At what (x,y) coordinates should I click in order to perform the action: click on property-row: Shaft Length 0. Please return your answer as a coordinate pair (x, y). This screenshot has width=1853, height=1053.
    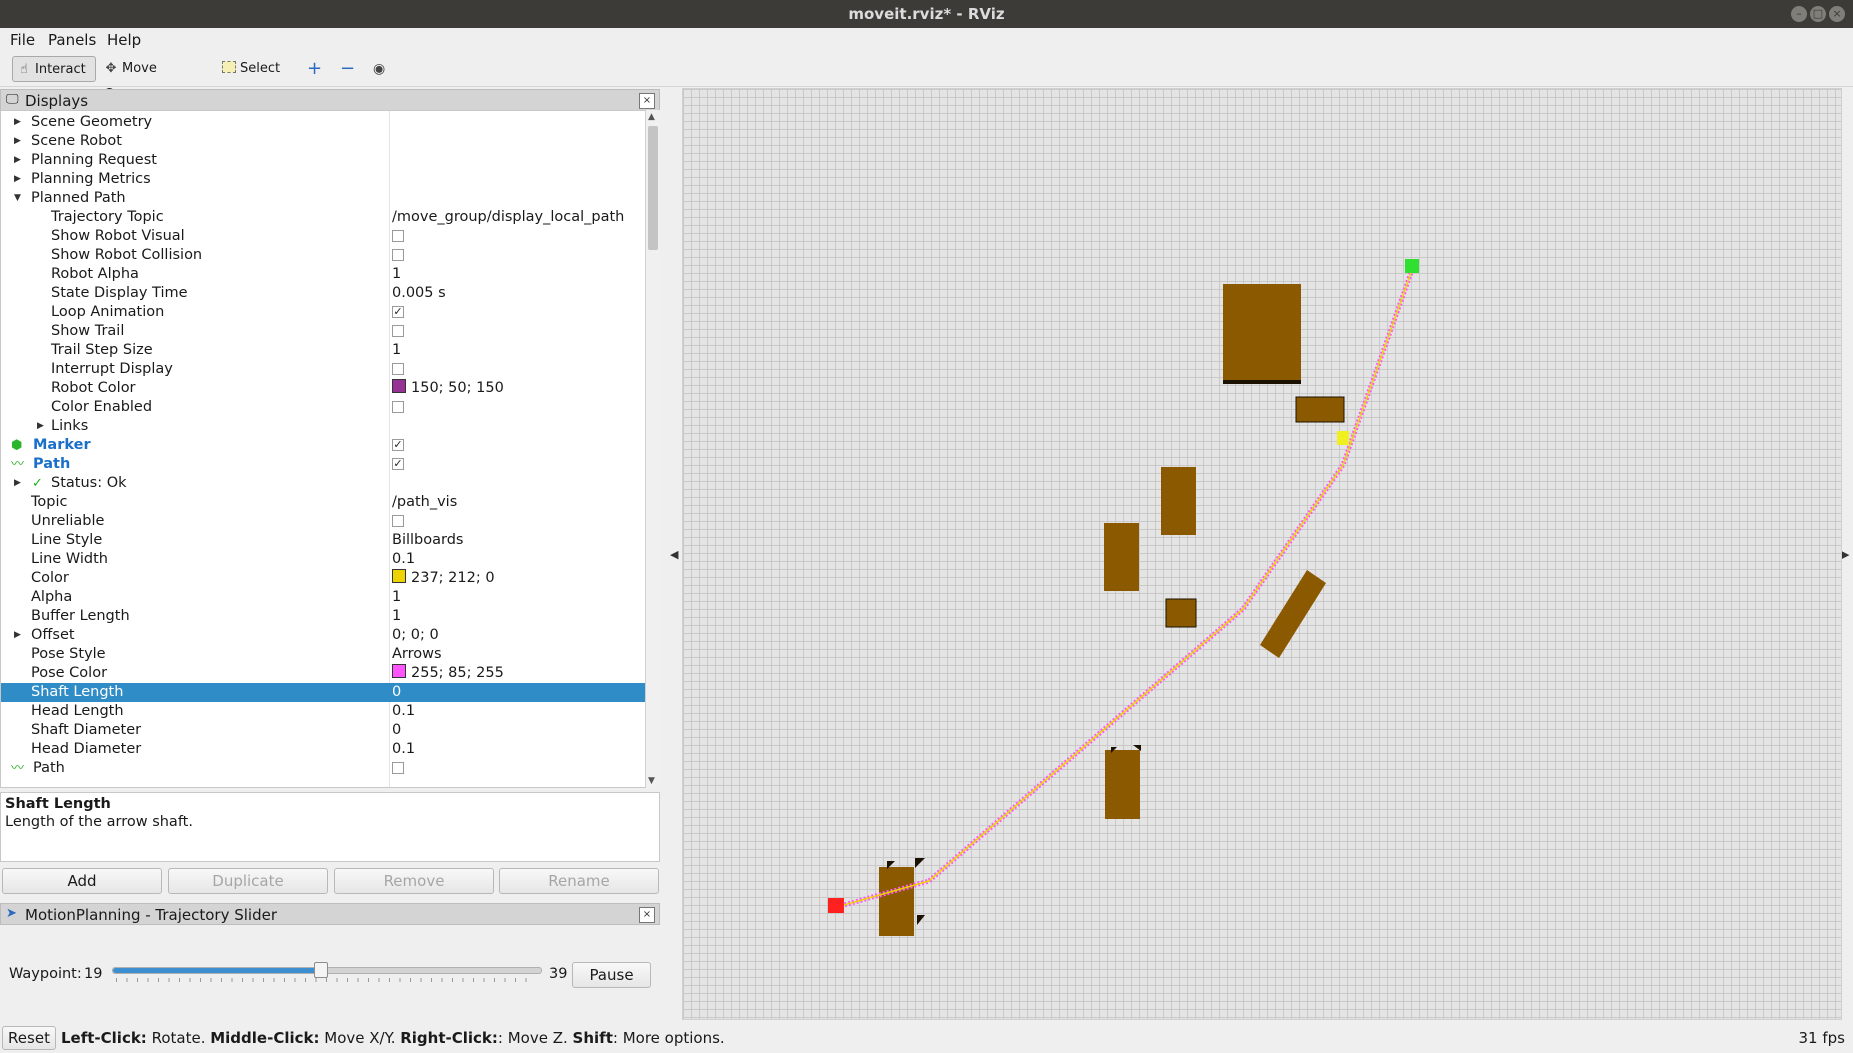
    Looking at the image, I should click on (323, 692).